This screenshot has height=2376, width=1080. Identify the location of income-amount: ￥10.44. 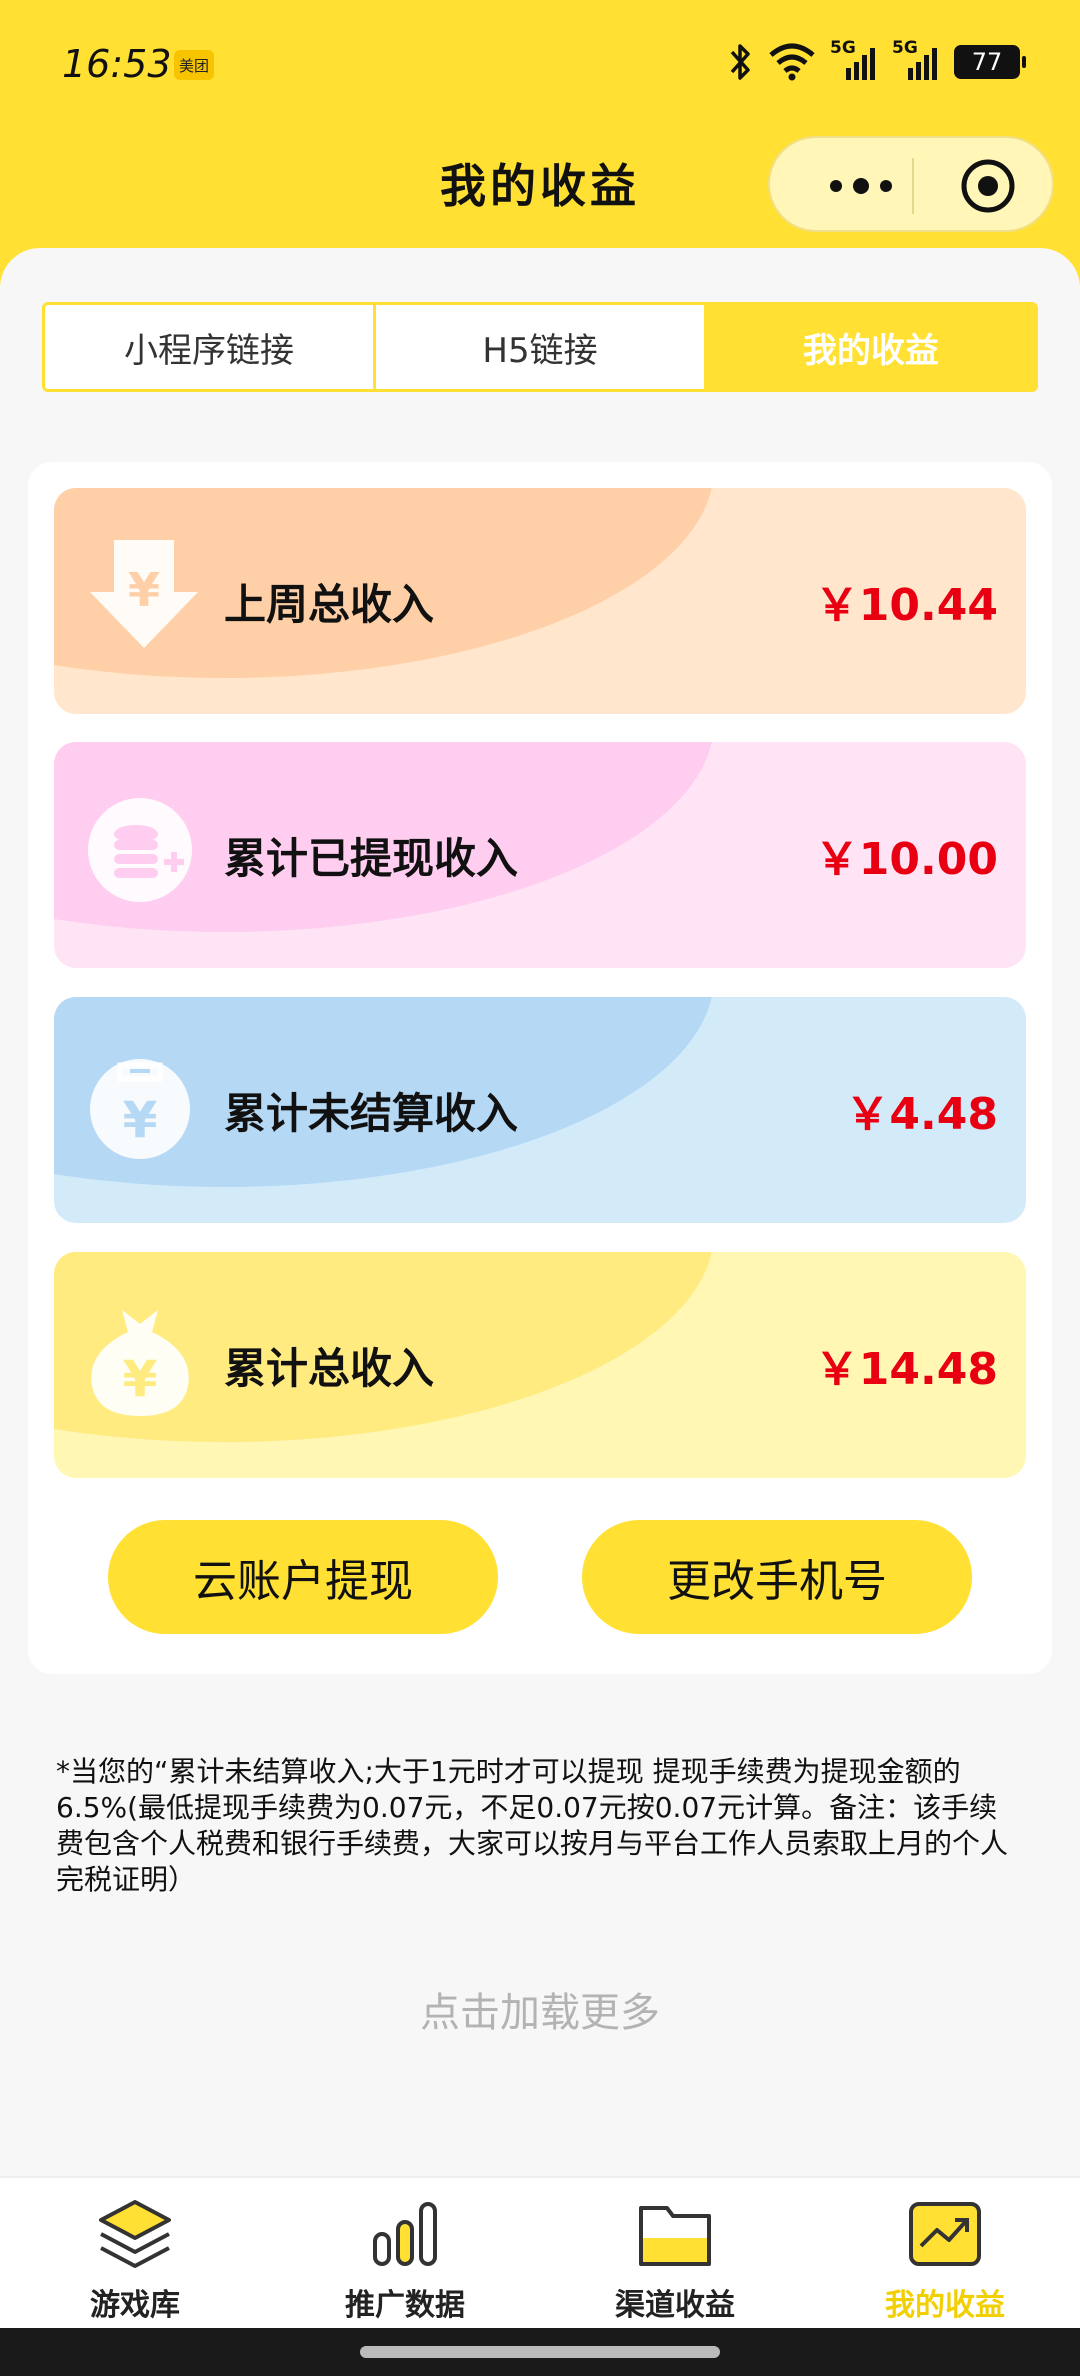
(906, 605).